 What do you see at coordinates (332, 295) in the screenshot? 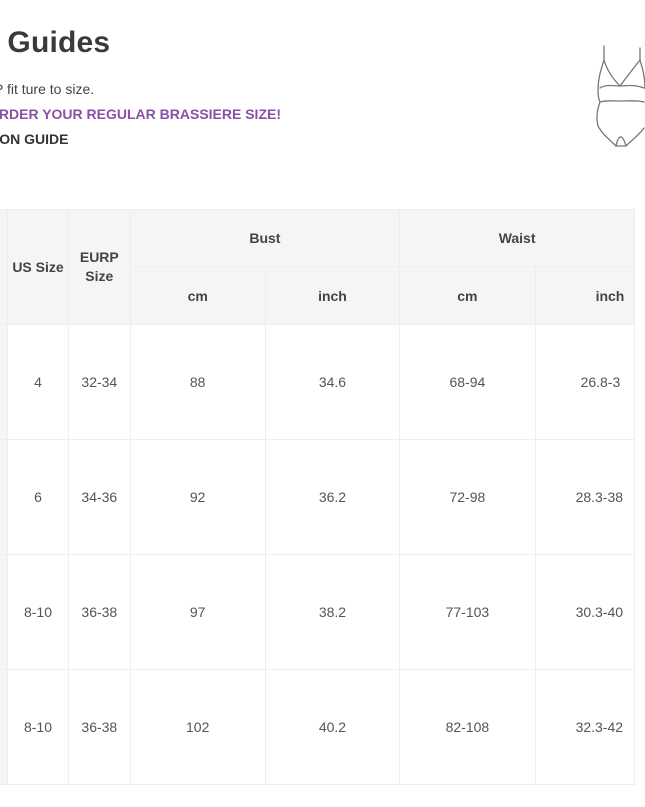
I see `bust-inch-header: inch` at bounding box center [332, 295].